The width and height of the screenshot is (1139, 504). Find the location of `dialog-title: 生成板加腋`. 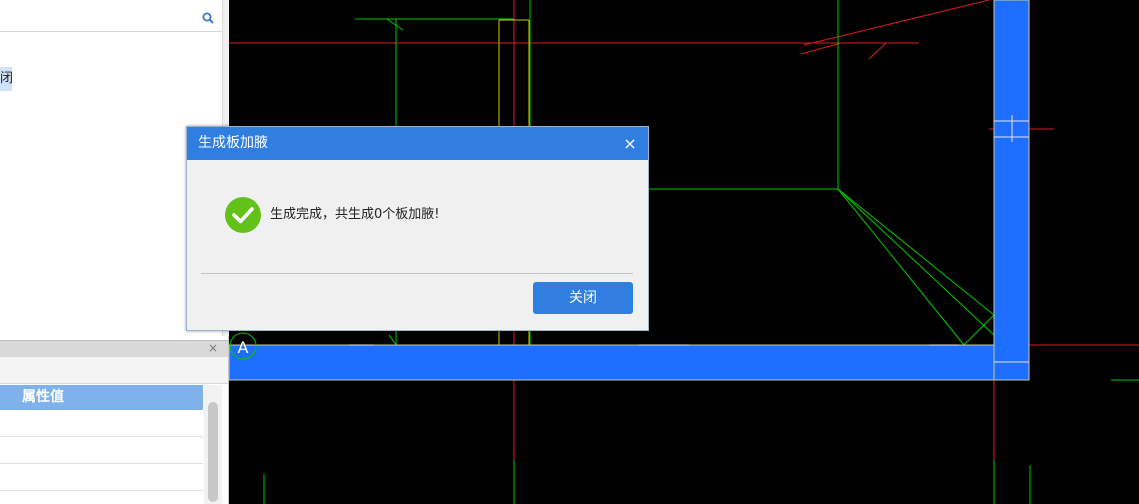

dialog-title: 生成板加腋 is located at coordinates (233, 143).